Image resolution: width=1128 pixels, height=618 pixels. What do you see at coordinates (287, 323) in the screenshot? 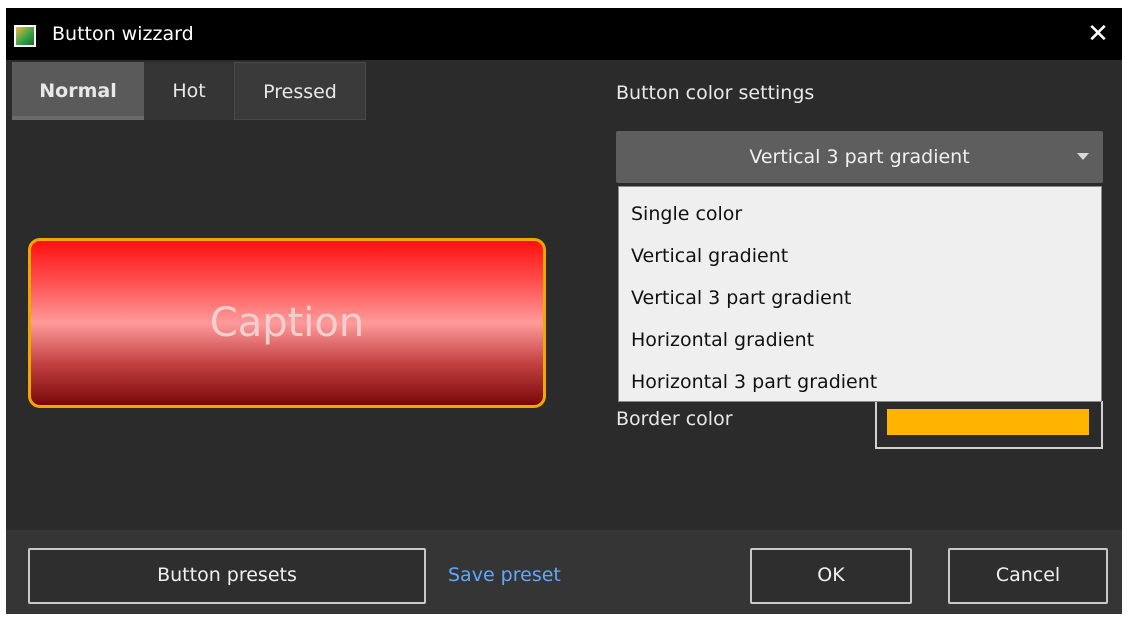
I see `button-preview: Caption` at bounding box center [287, 323].